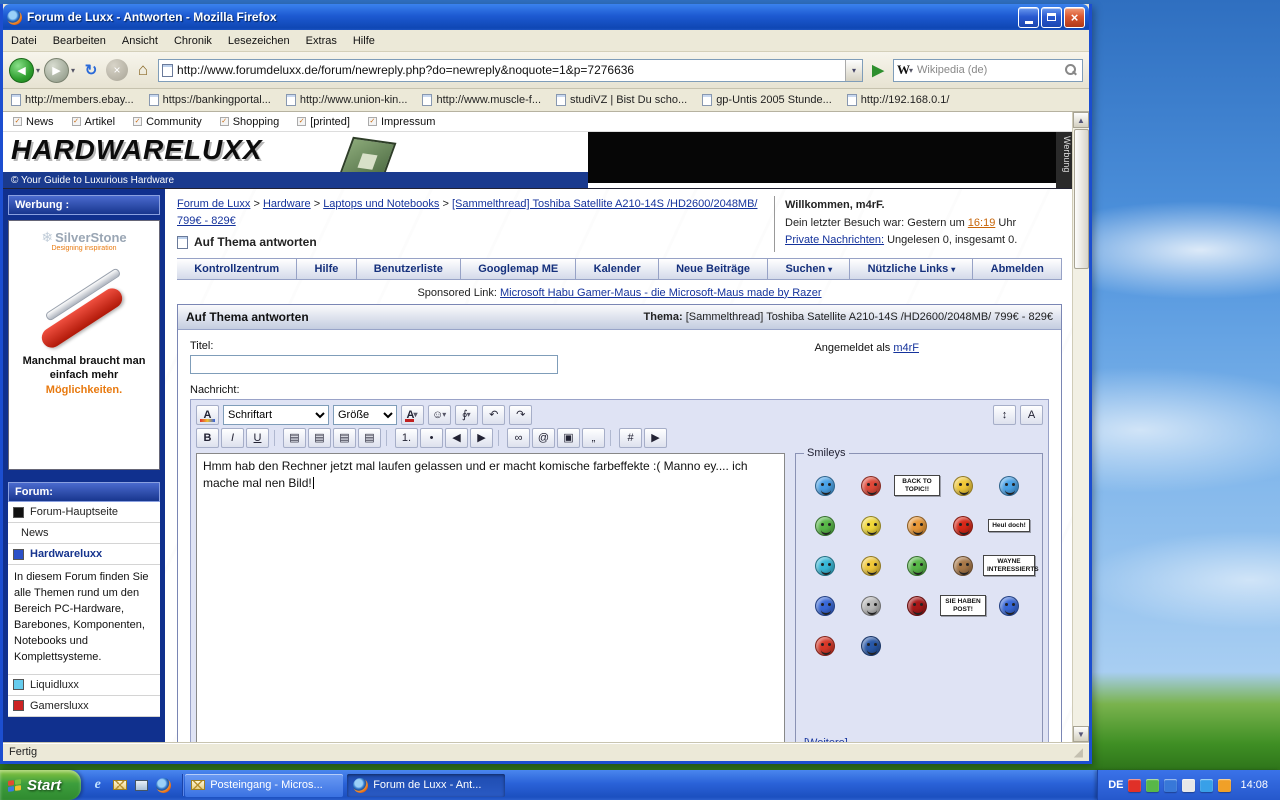 The height and width of the screenshot is (800, 1280). Describe the element at coordinates (963, 486) in the screenshot. I see `smiley-yellow-icon` at that location.